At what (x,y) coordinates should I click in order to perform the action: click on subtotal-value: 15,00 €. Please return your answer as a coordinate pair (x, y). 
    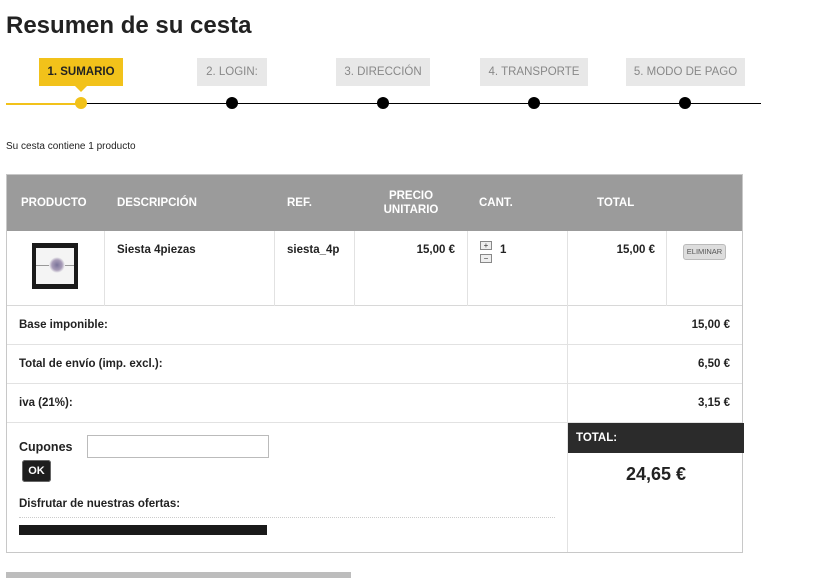
    Looking at the image, I should click on (710, 325).